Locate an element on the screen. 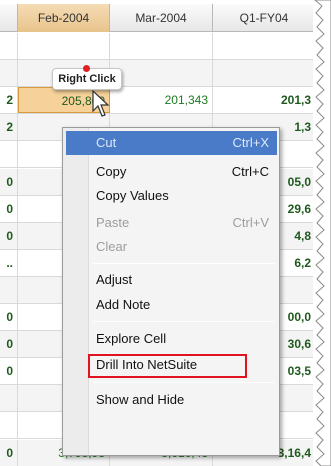 Image resolution: width=331 pixels, height=466 pixels. column-header-q1-fy04: Q1-FY04 is located at coordinates (264, 18).